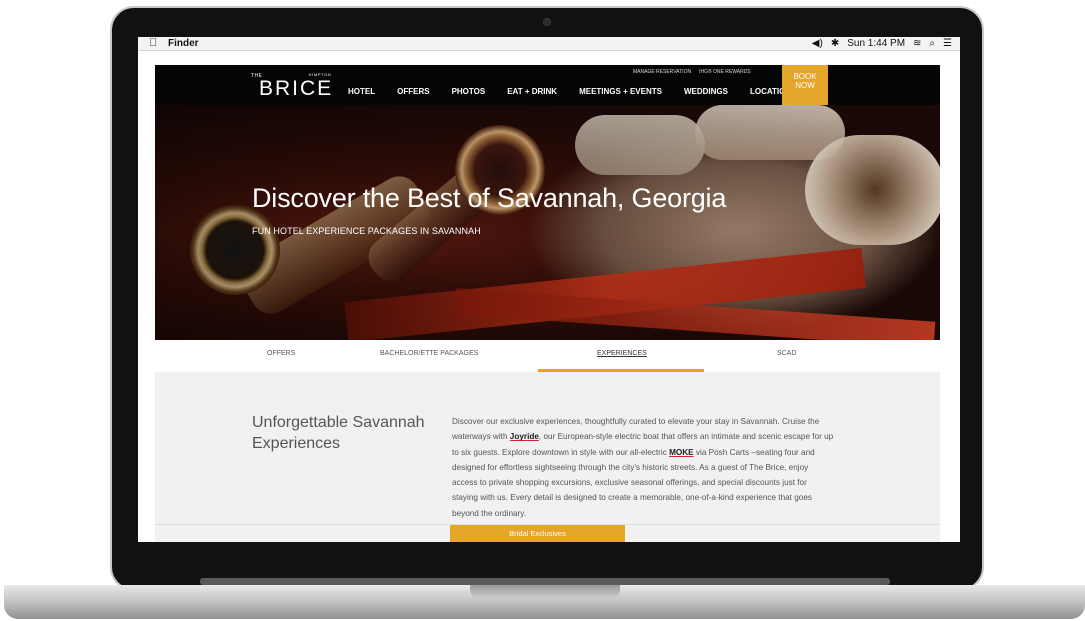  What do you see at coordinates (786, 353) in the screenshot?
I see `tab-scad: SCAD` at bounding box center [786, 353].